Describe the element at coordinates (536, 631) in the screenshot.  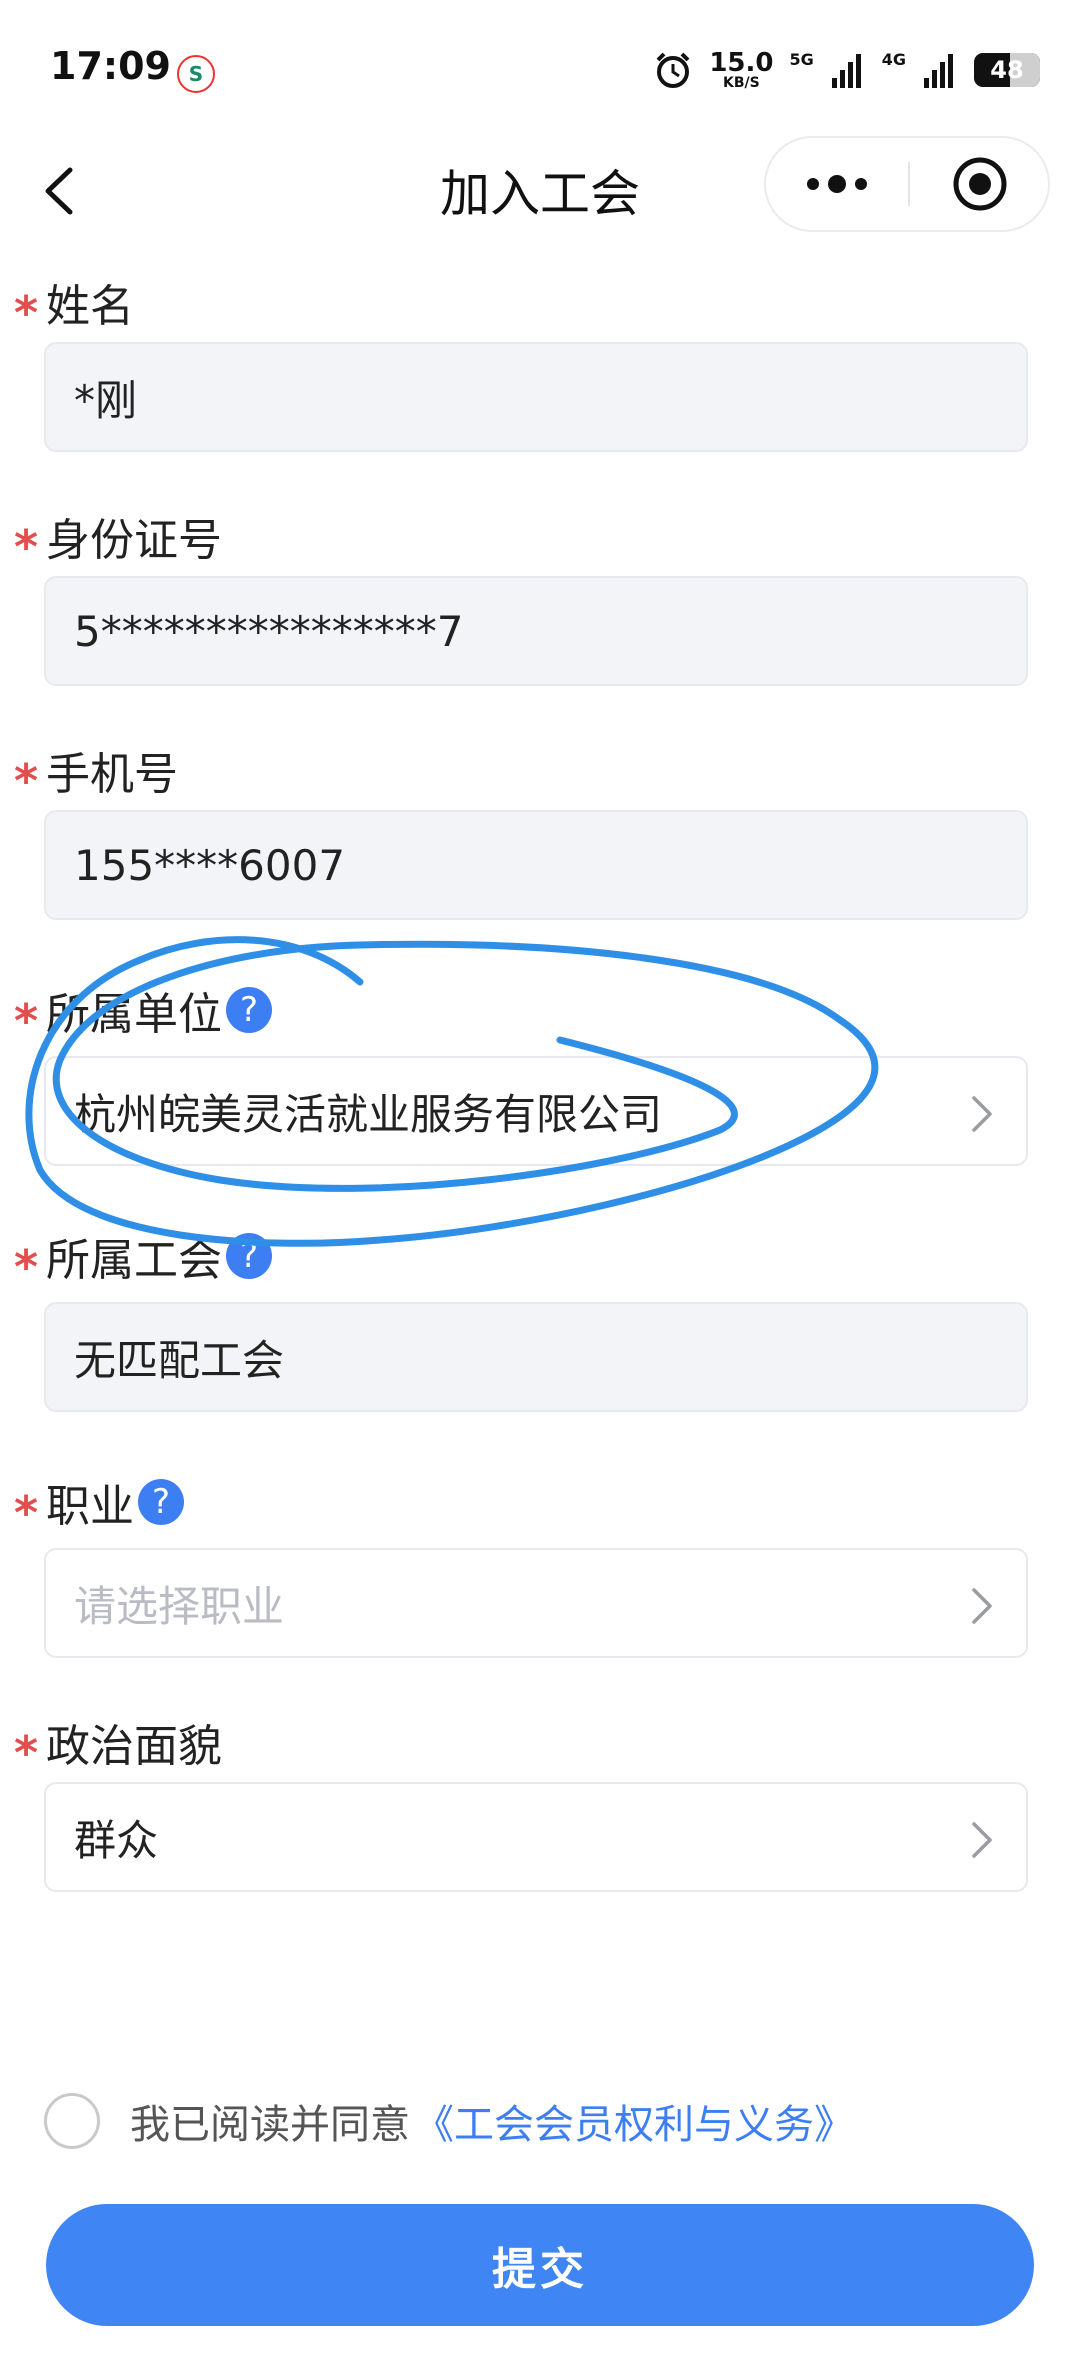
I see `id-number-field: 5****************7` at that location.